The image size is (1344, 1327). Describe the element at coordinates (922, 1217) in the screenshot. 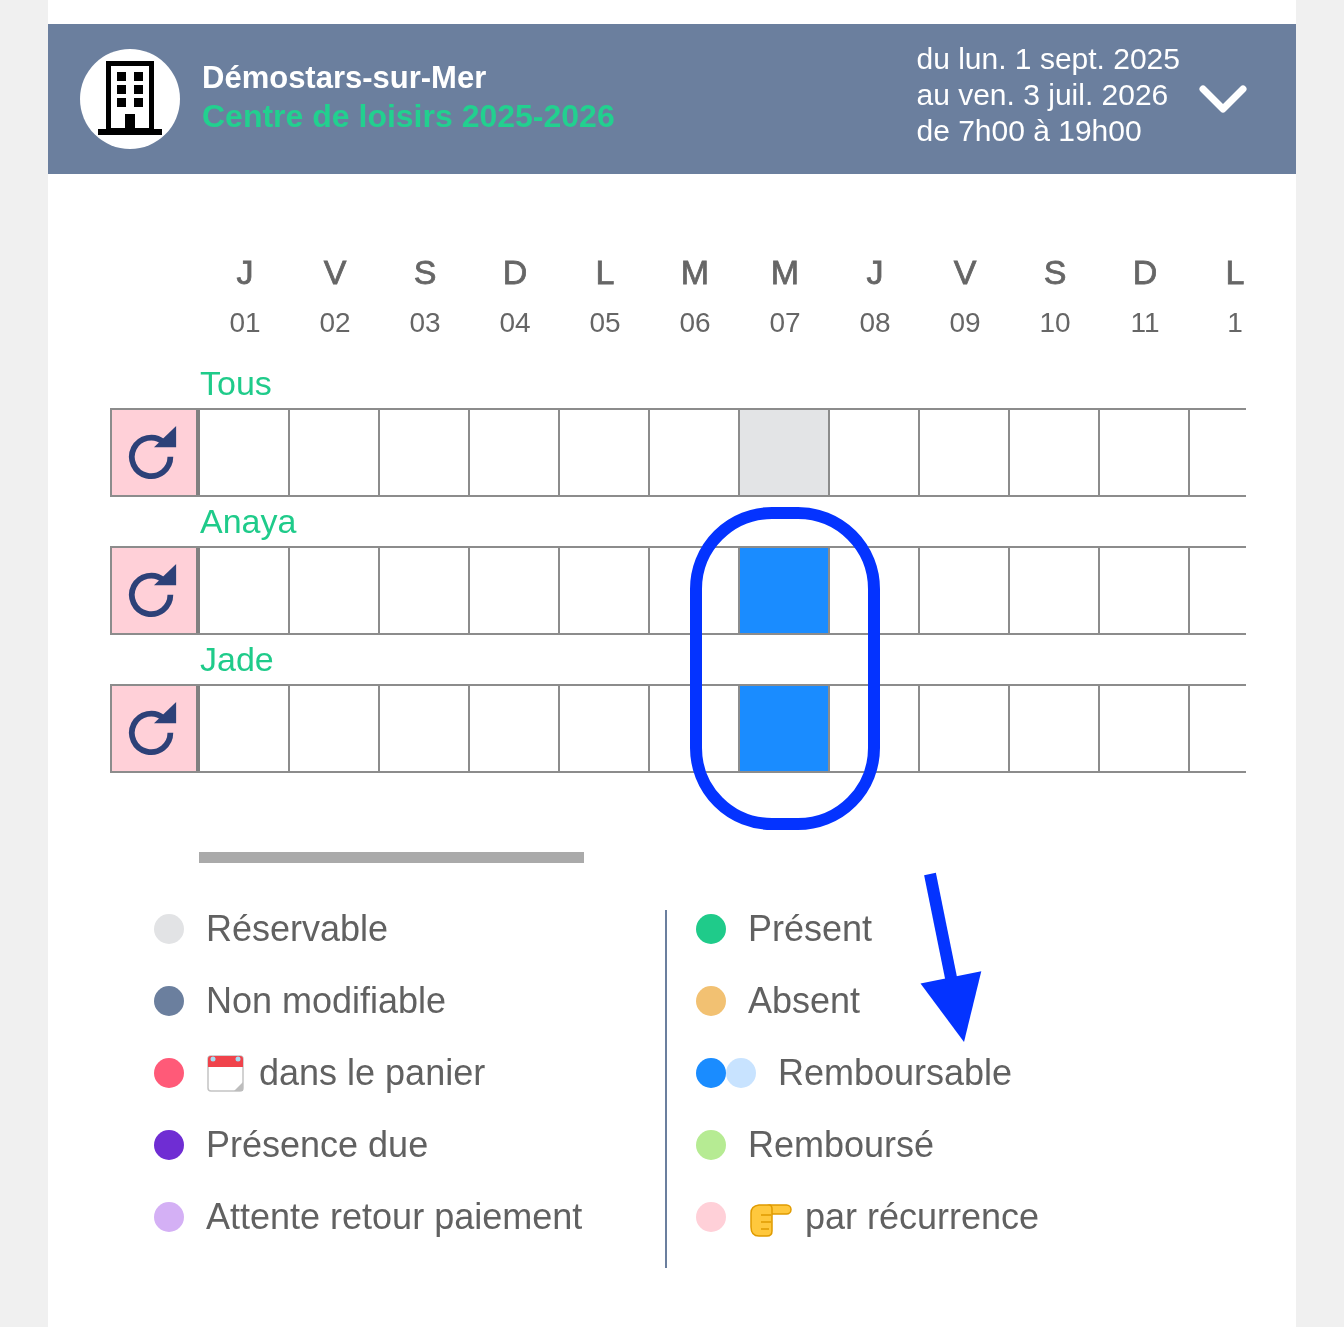

I see `legend-label: par récurrence` at that location.